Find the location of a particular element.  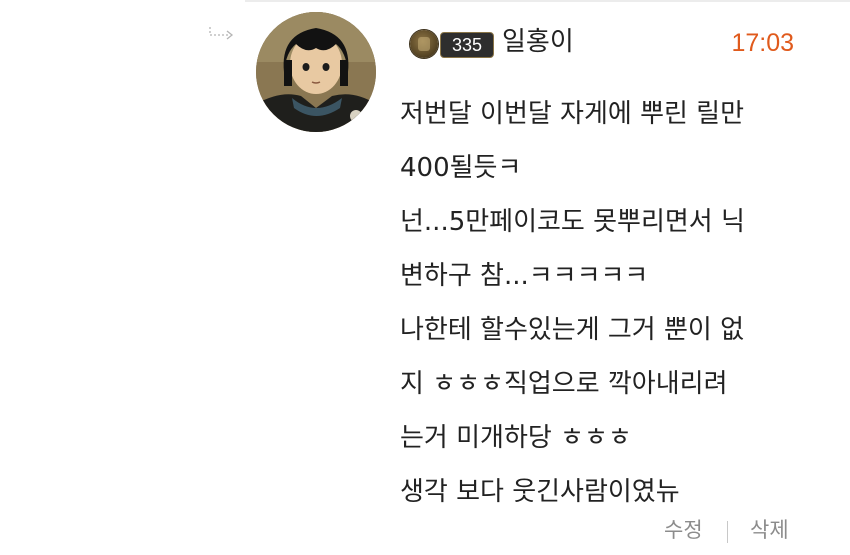

level-badge: 335 is located at coordinates (452, 44).